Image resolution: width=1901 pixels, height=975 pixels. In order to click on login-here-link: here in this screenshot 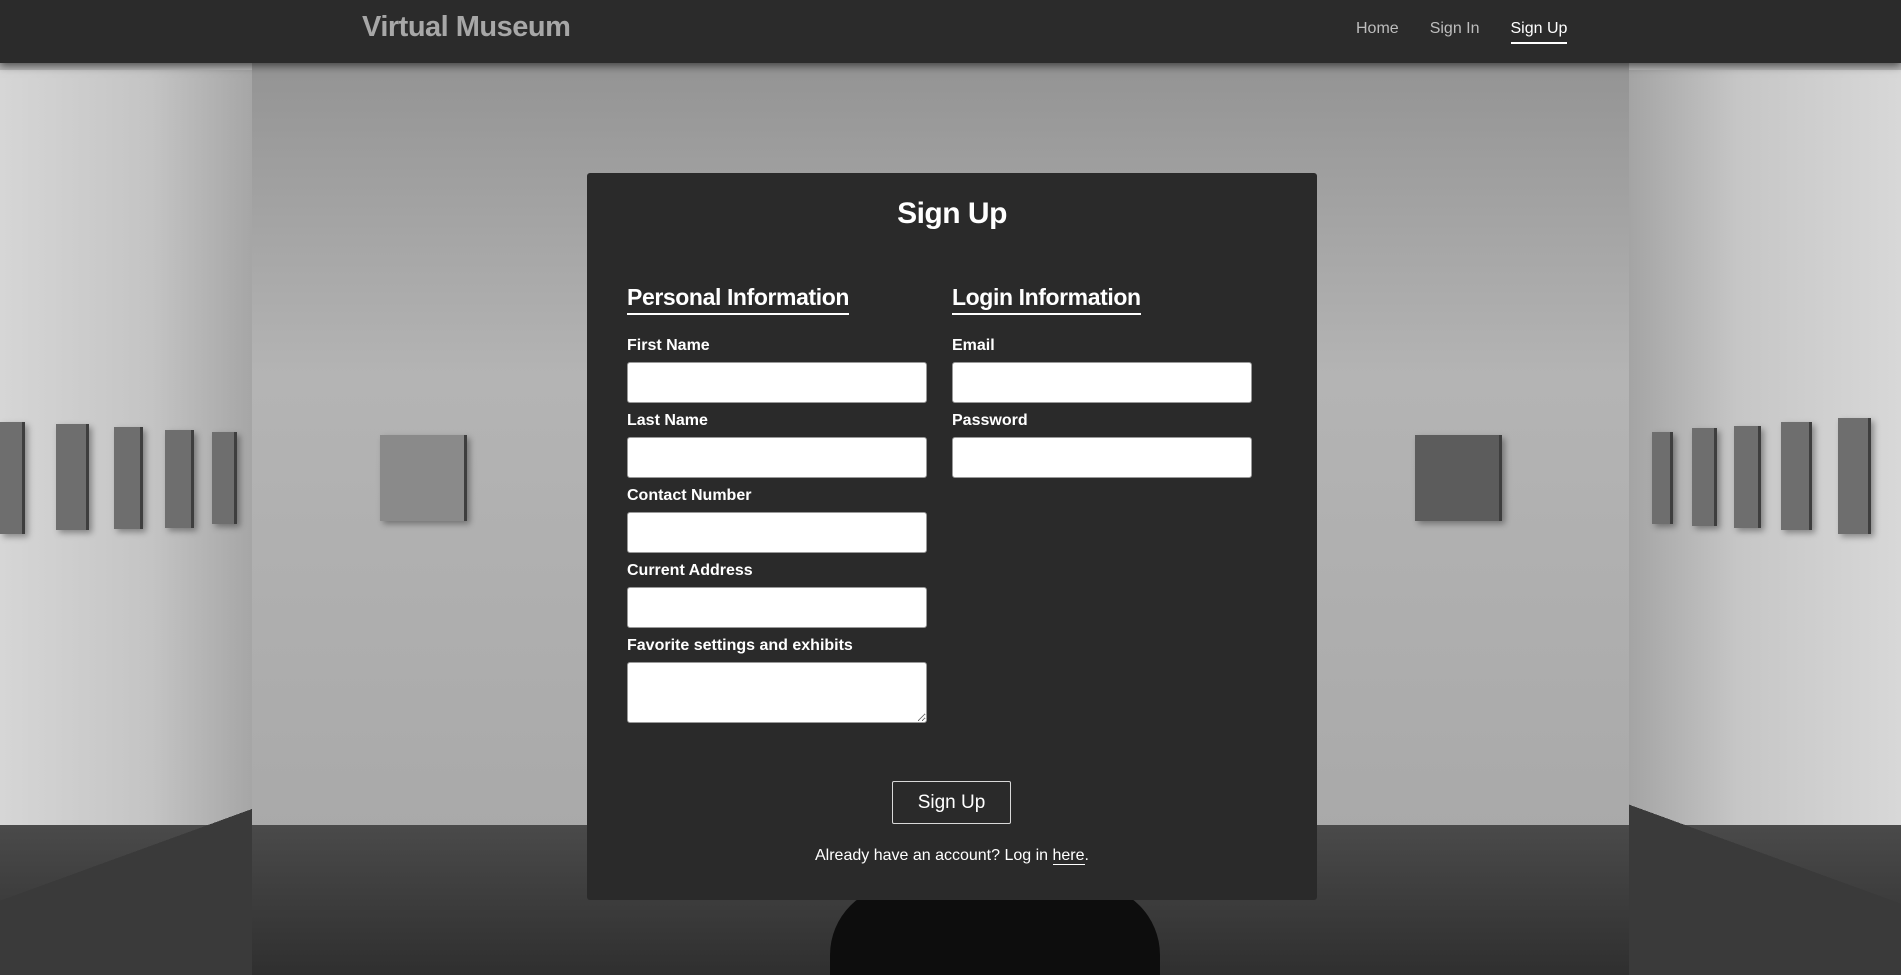, I will do `click(1068, 856)`.